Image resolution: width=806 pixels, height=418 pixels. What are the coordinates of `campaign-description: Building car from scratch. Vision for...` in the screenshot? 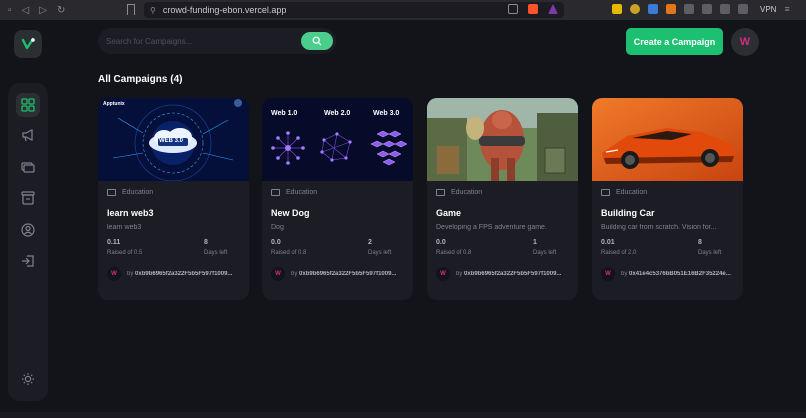 It's located at (659, 227).